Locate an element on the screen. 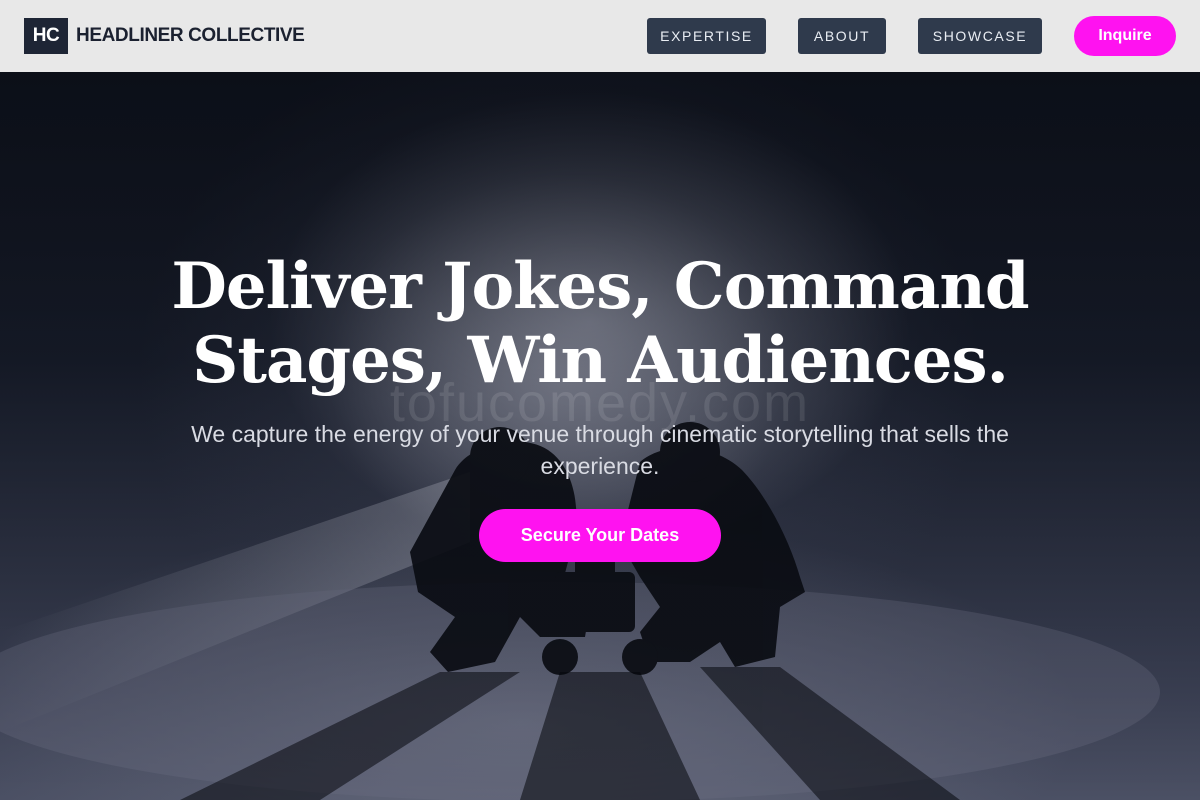 The width and height of the screenshot is (1200, 800). nav-expertise-button: EXPERTISE is located at coordinates (706, 36).